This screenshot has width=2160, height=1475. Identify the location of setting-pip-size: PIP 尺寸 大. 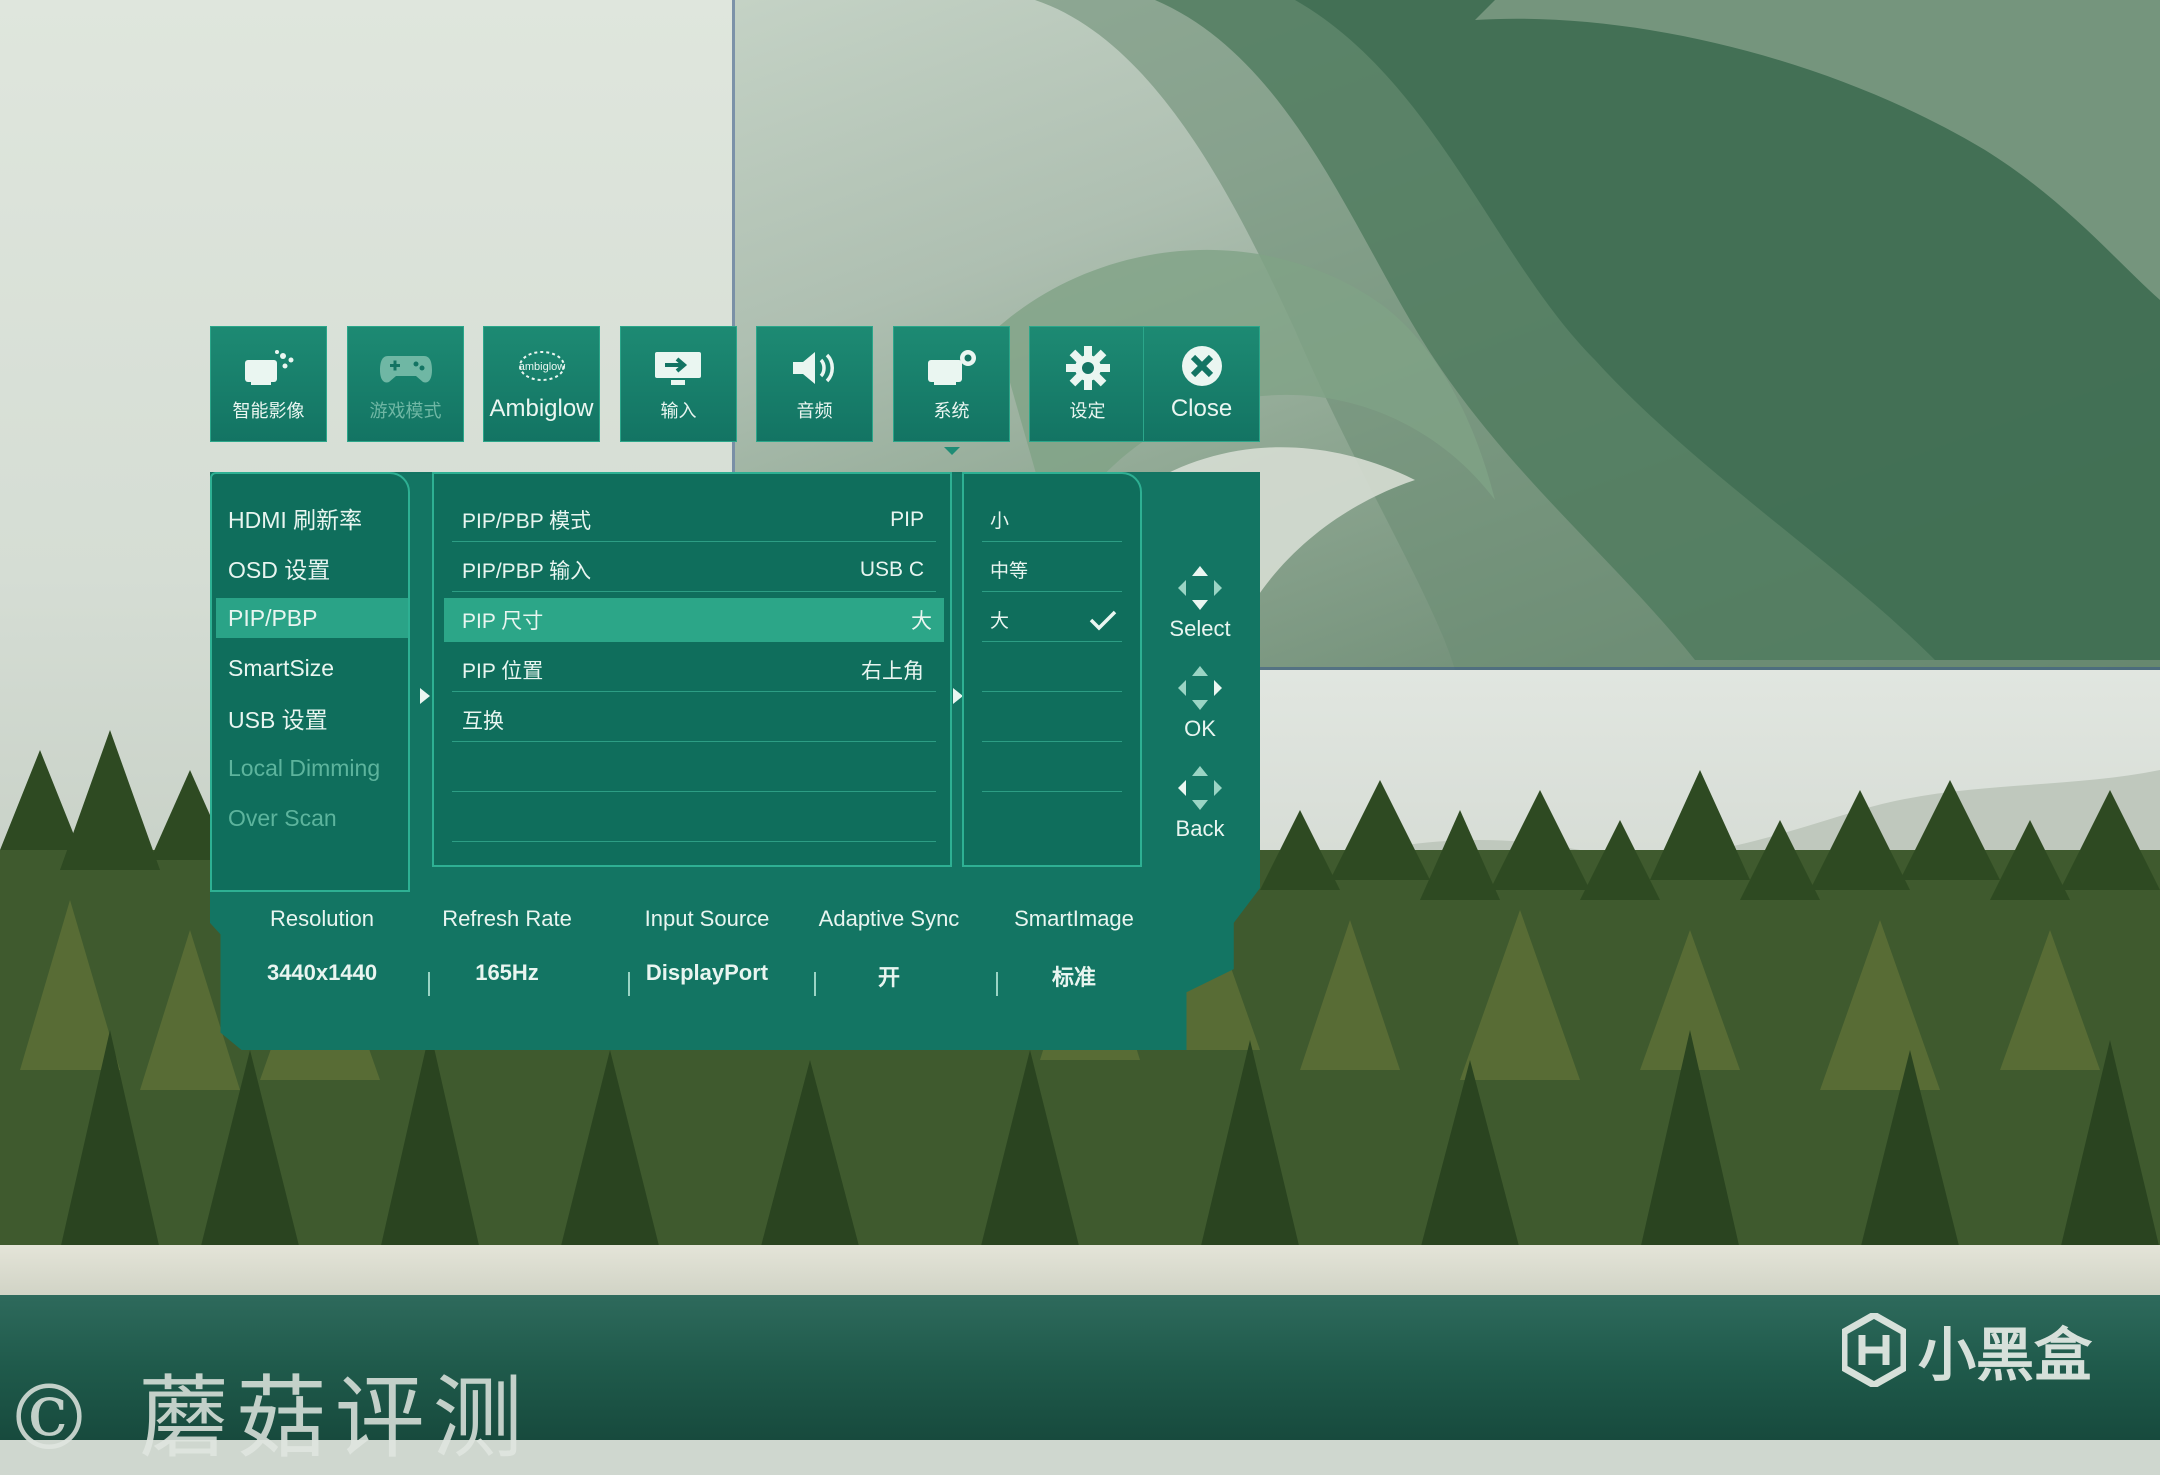
(694, 620).